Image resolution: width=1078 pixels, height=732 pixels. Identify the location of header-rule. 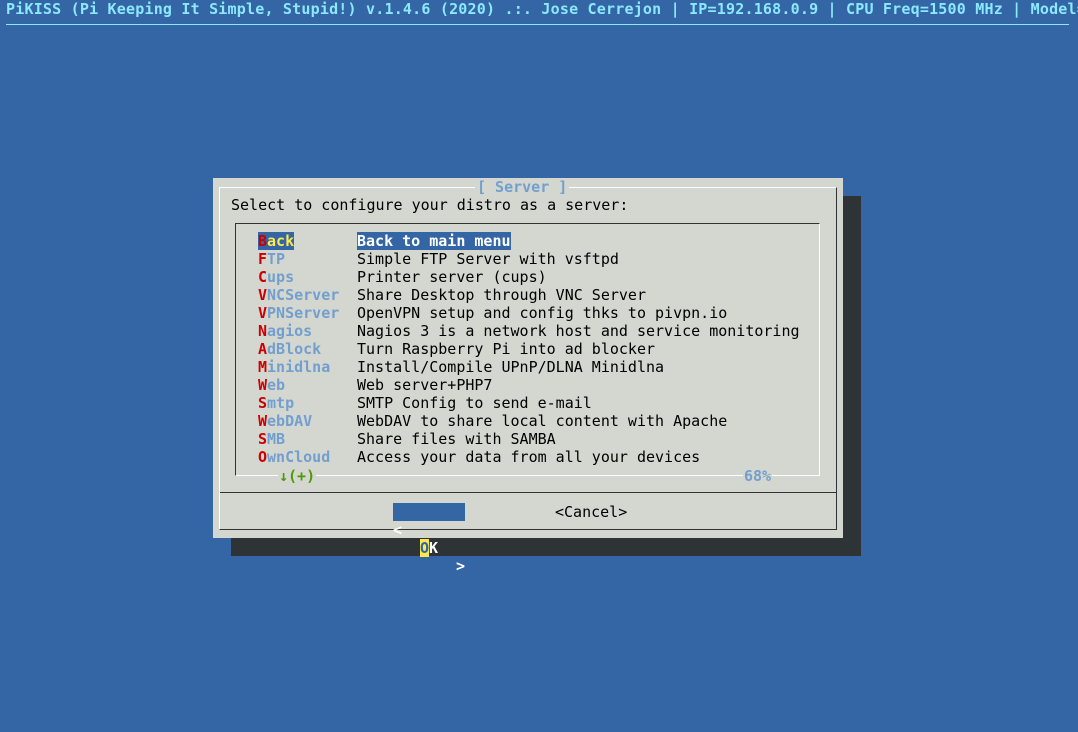
(537, 24).